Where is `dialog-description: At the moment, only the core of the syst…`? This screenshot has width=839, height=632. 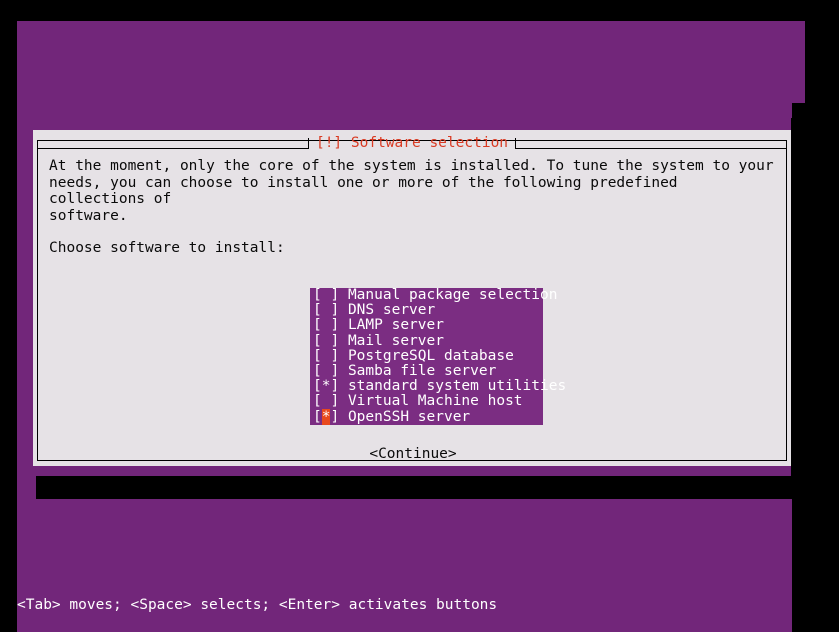 dialog-description: At the moment, only the core of the syst… is located at coordinates (411, 191).